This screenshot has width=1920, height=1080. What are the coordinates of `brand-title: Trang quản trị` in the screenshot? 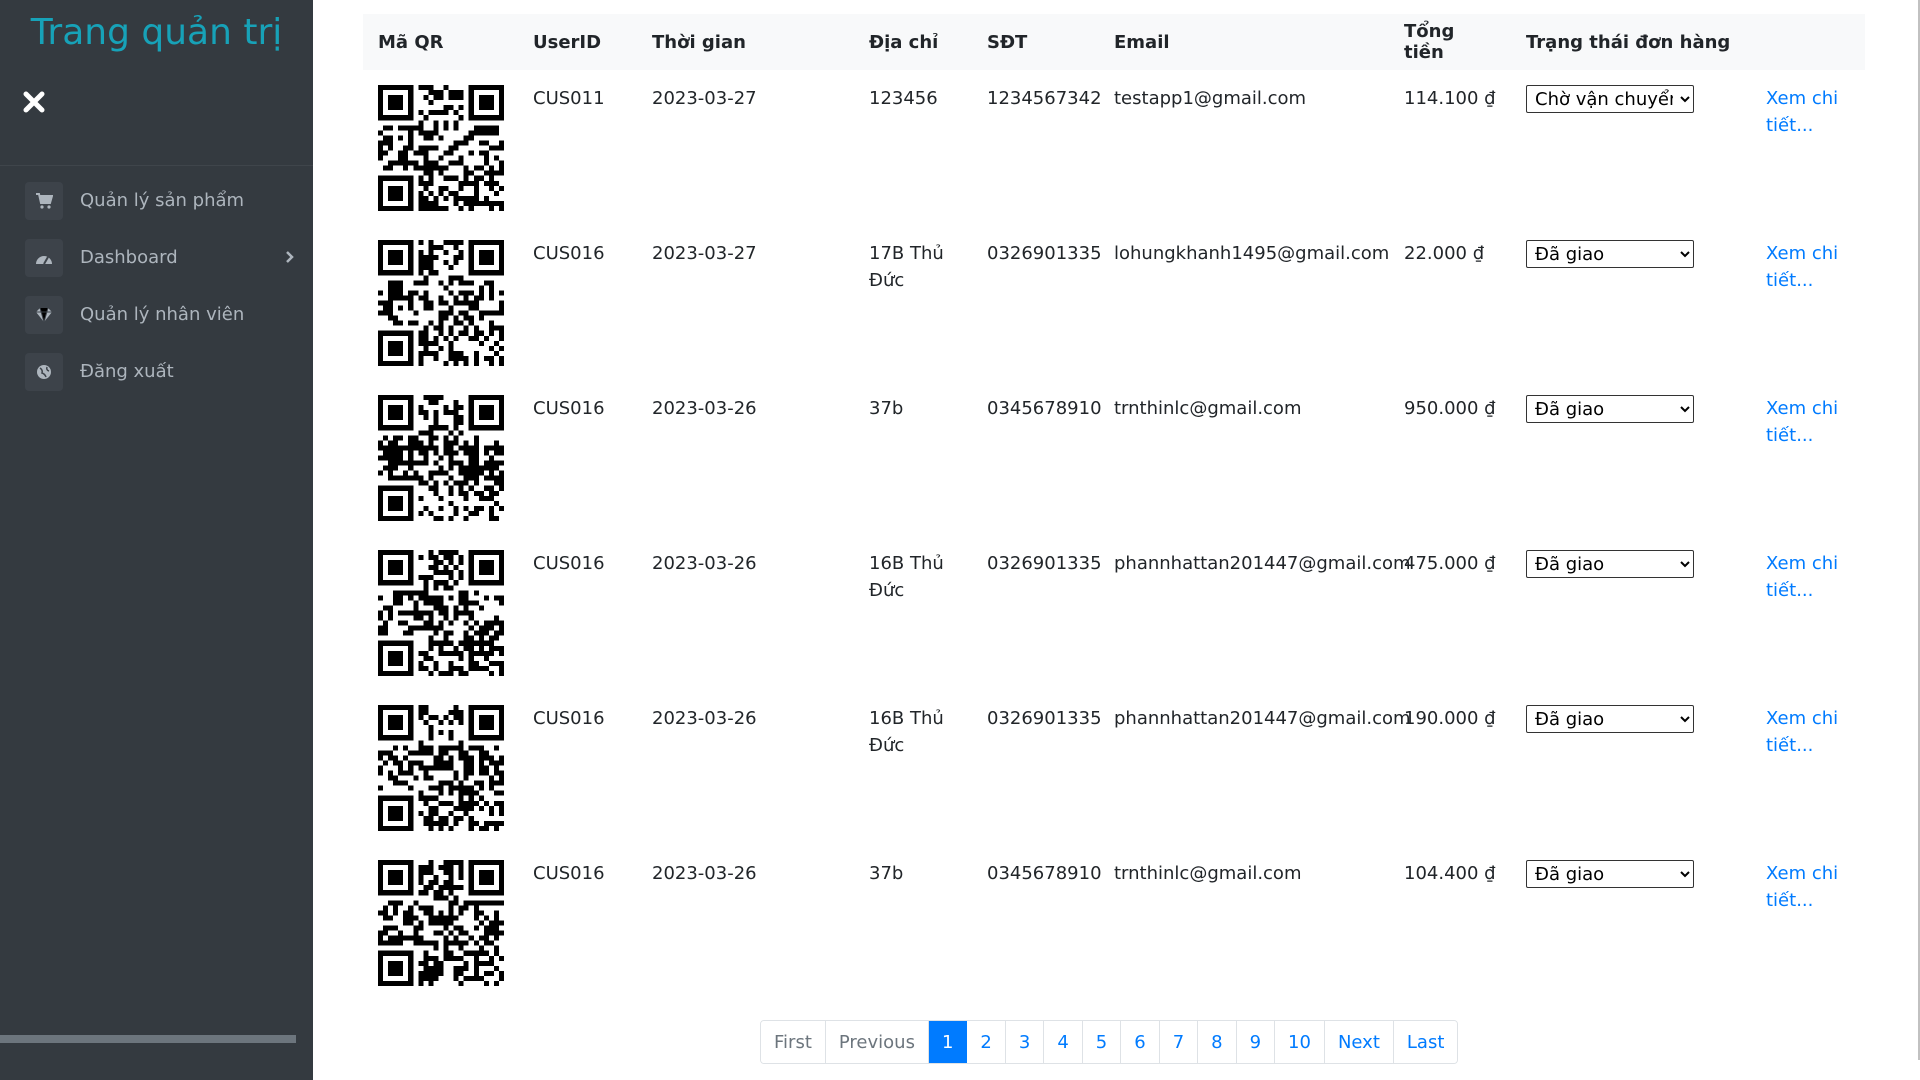 It's located at (156, 32).